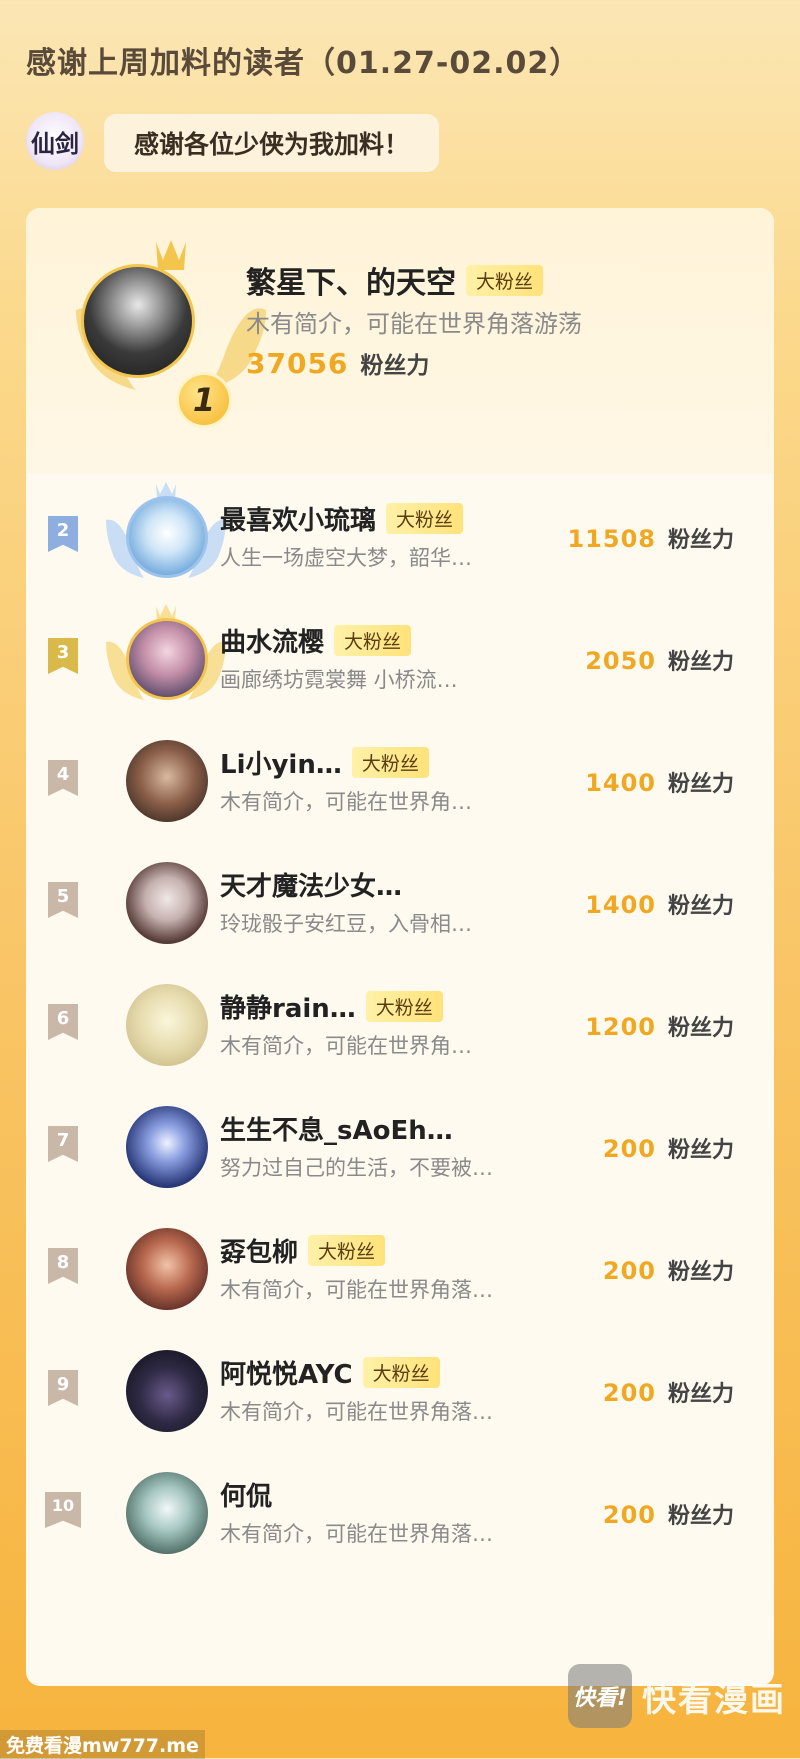  Describe the element at coordinates (63, 534) in the screenshot. I see `rank-badge: 2` at that location.